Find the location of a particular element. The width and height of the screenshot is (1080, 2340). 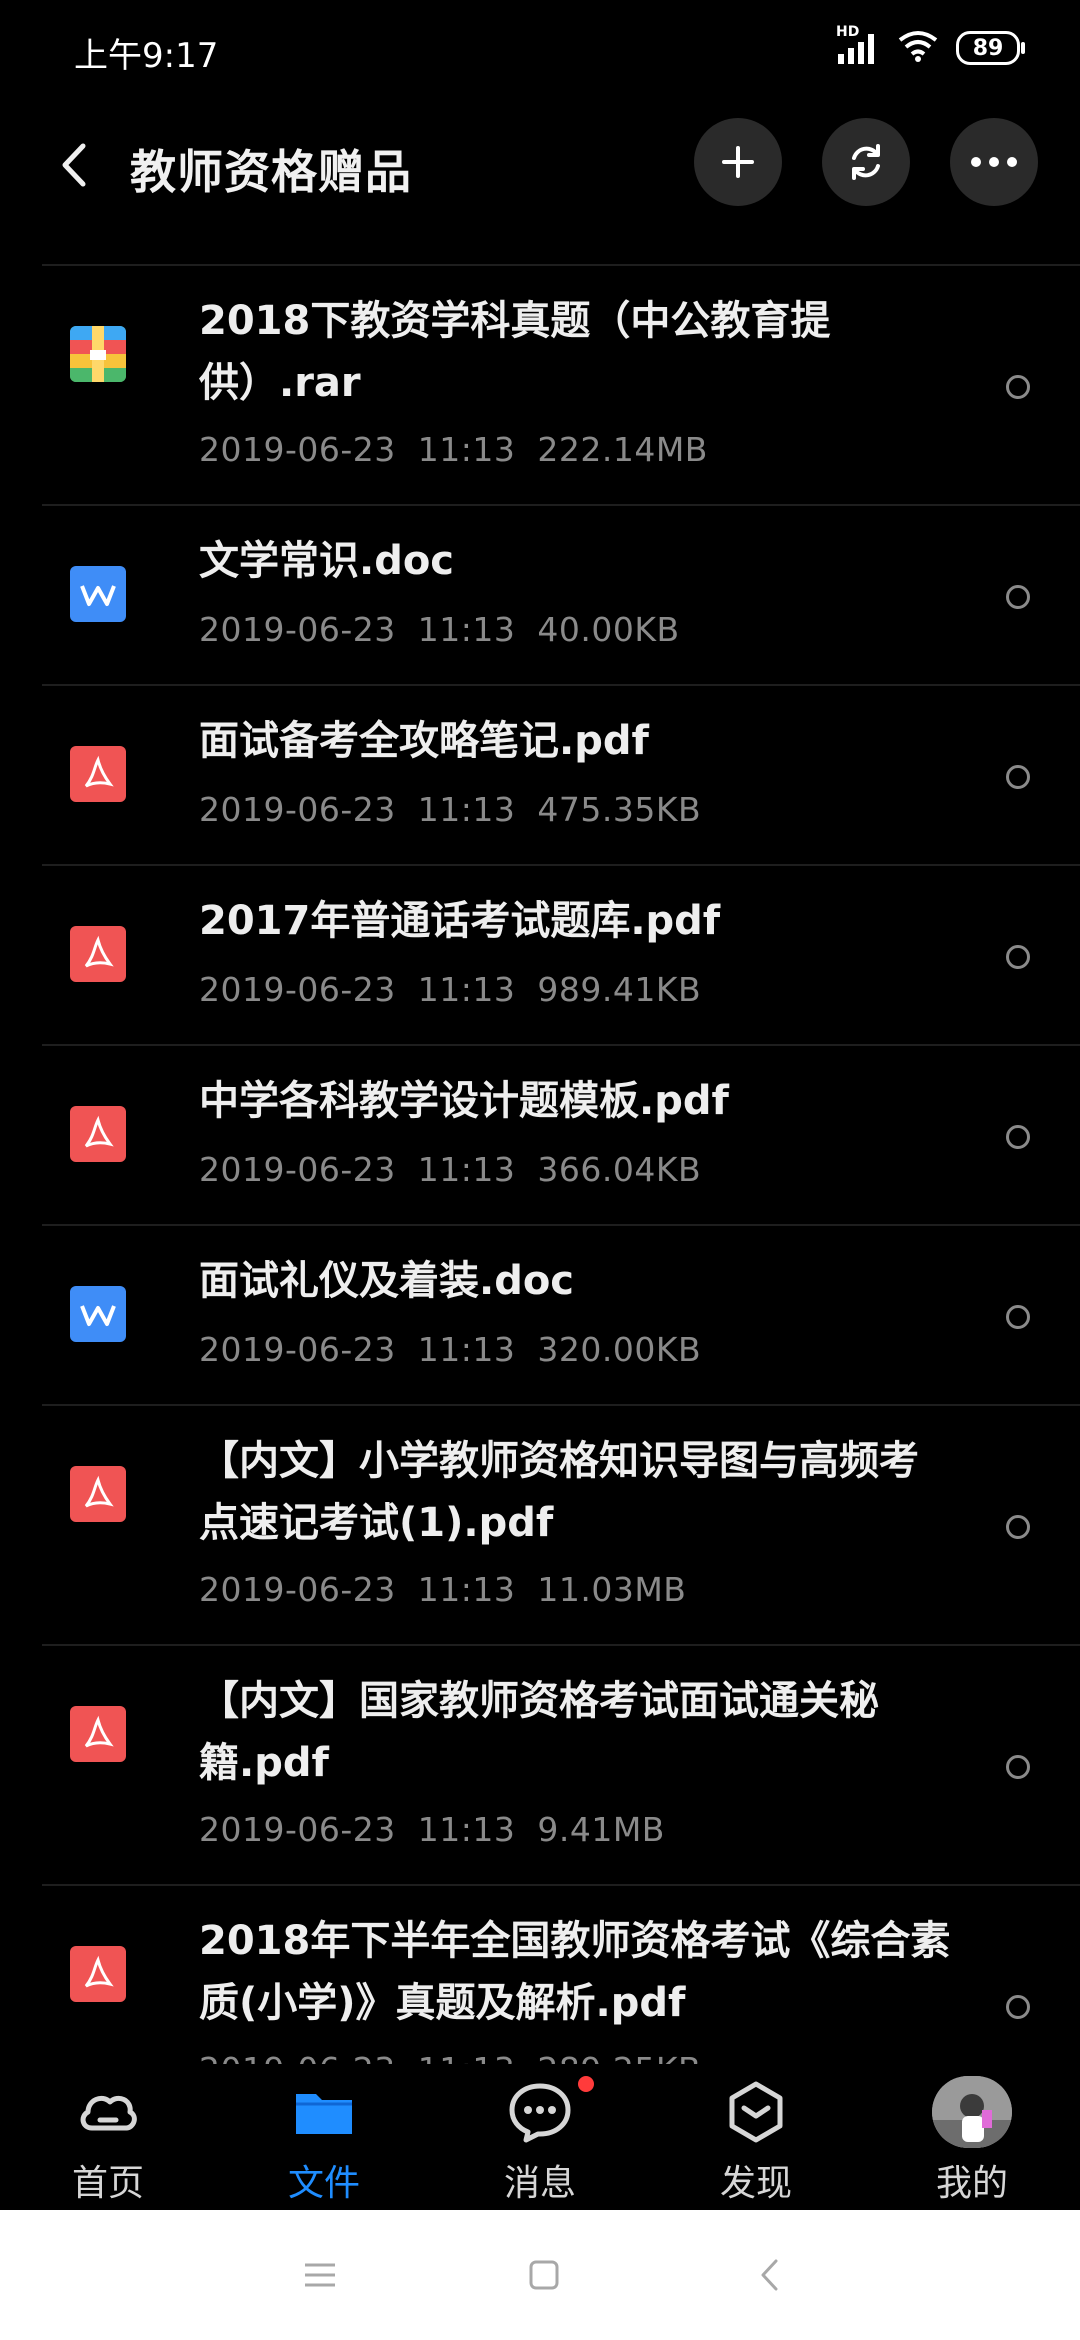

folder-icon is located at coordinates (324, 2114).